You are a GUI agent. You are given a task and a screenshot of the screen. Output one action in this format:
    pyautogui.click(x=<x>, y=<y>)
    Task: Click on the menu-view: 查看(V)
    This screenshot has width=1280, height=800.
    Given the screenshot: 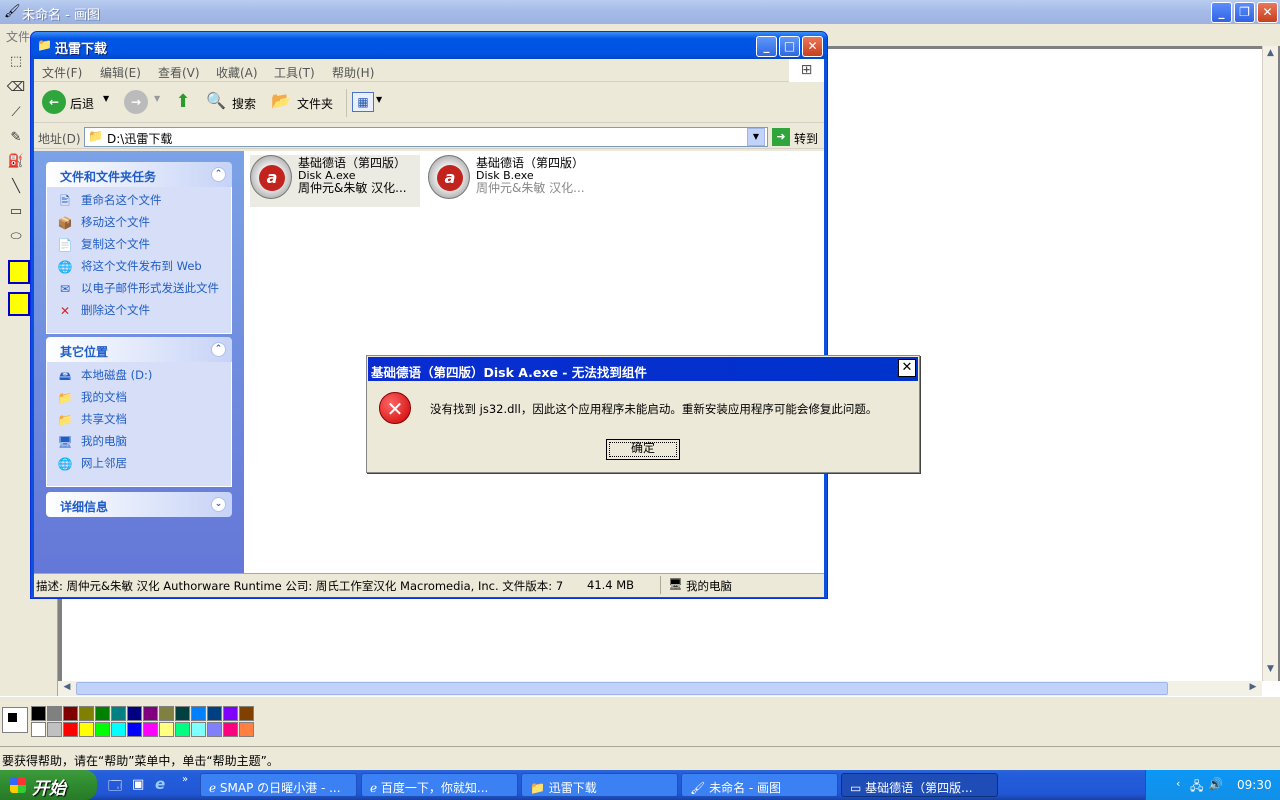 What is the action you would take?
    pyautogui.click(x=179, y=72)
    